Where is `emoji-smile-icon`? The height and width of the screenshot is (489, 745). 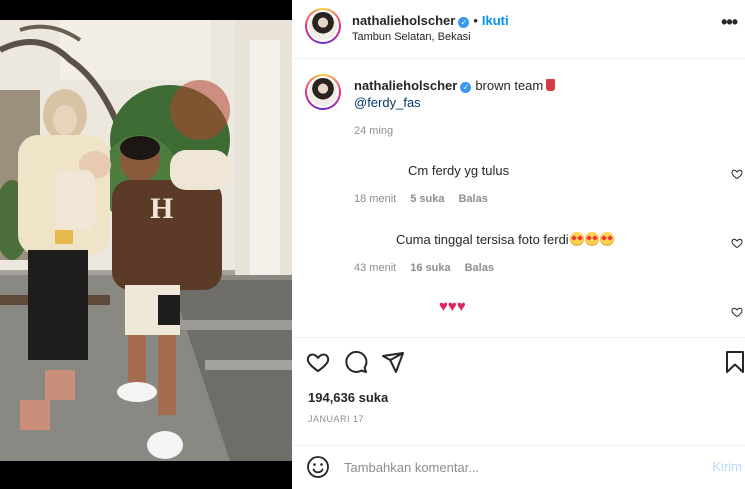 emoji-smile-icon is located at coordinates (318, 467).